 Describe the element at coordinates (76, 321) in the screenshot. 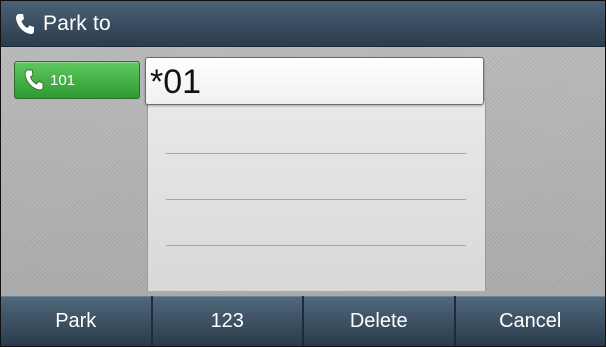

I see `park-button: Park` at that location.